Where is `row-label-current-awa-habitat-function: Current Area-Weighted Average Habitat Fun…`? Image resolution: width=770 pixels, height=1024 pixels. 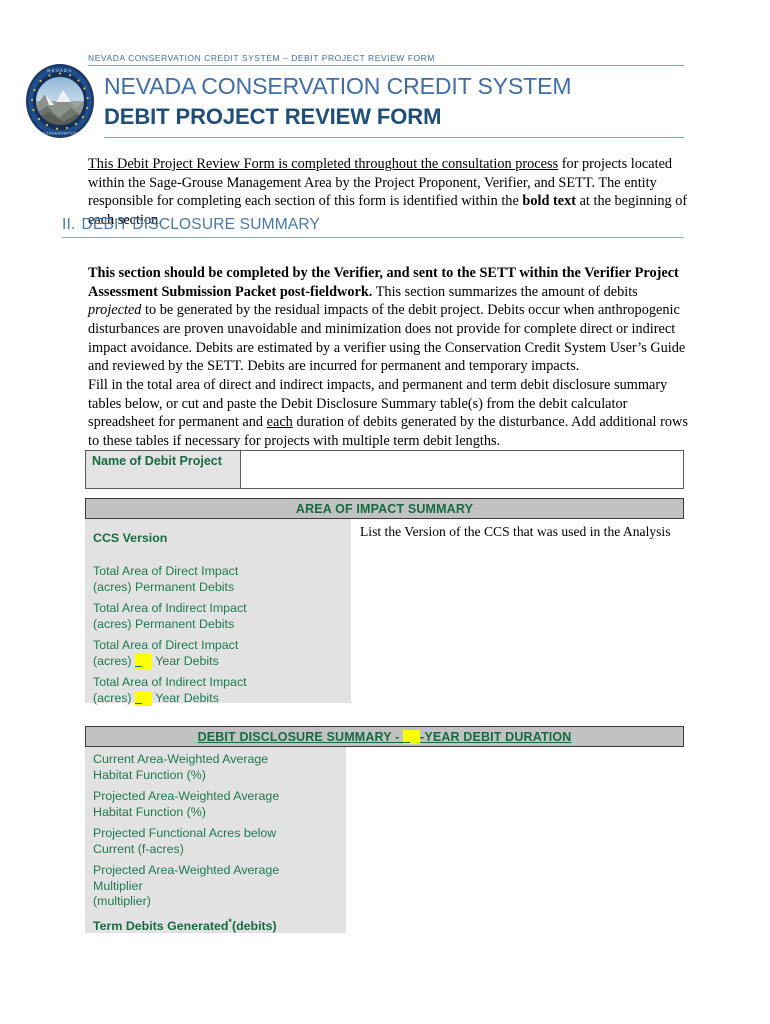 row-label-current-awa-habitat-function: Current Area-Weighted Average Habitat Fun… is located at coordinates (180, 767).